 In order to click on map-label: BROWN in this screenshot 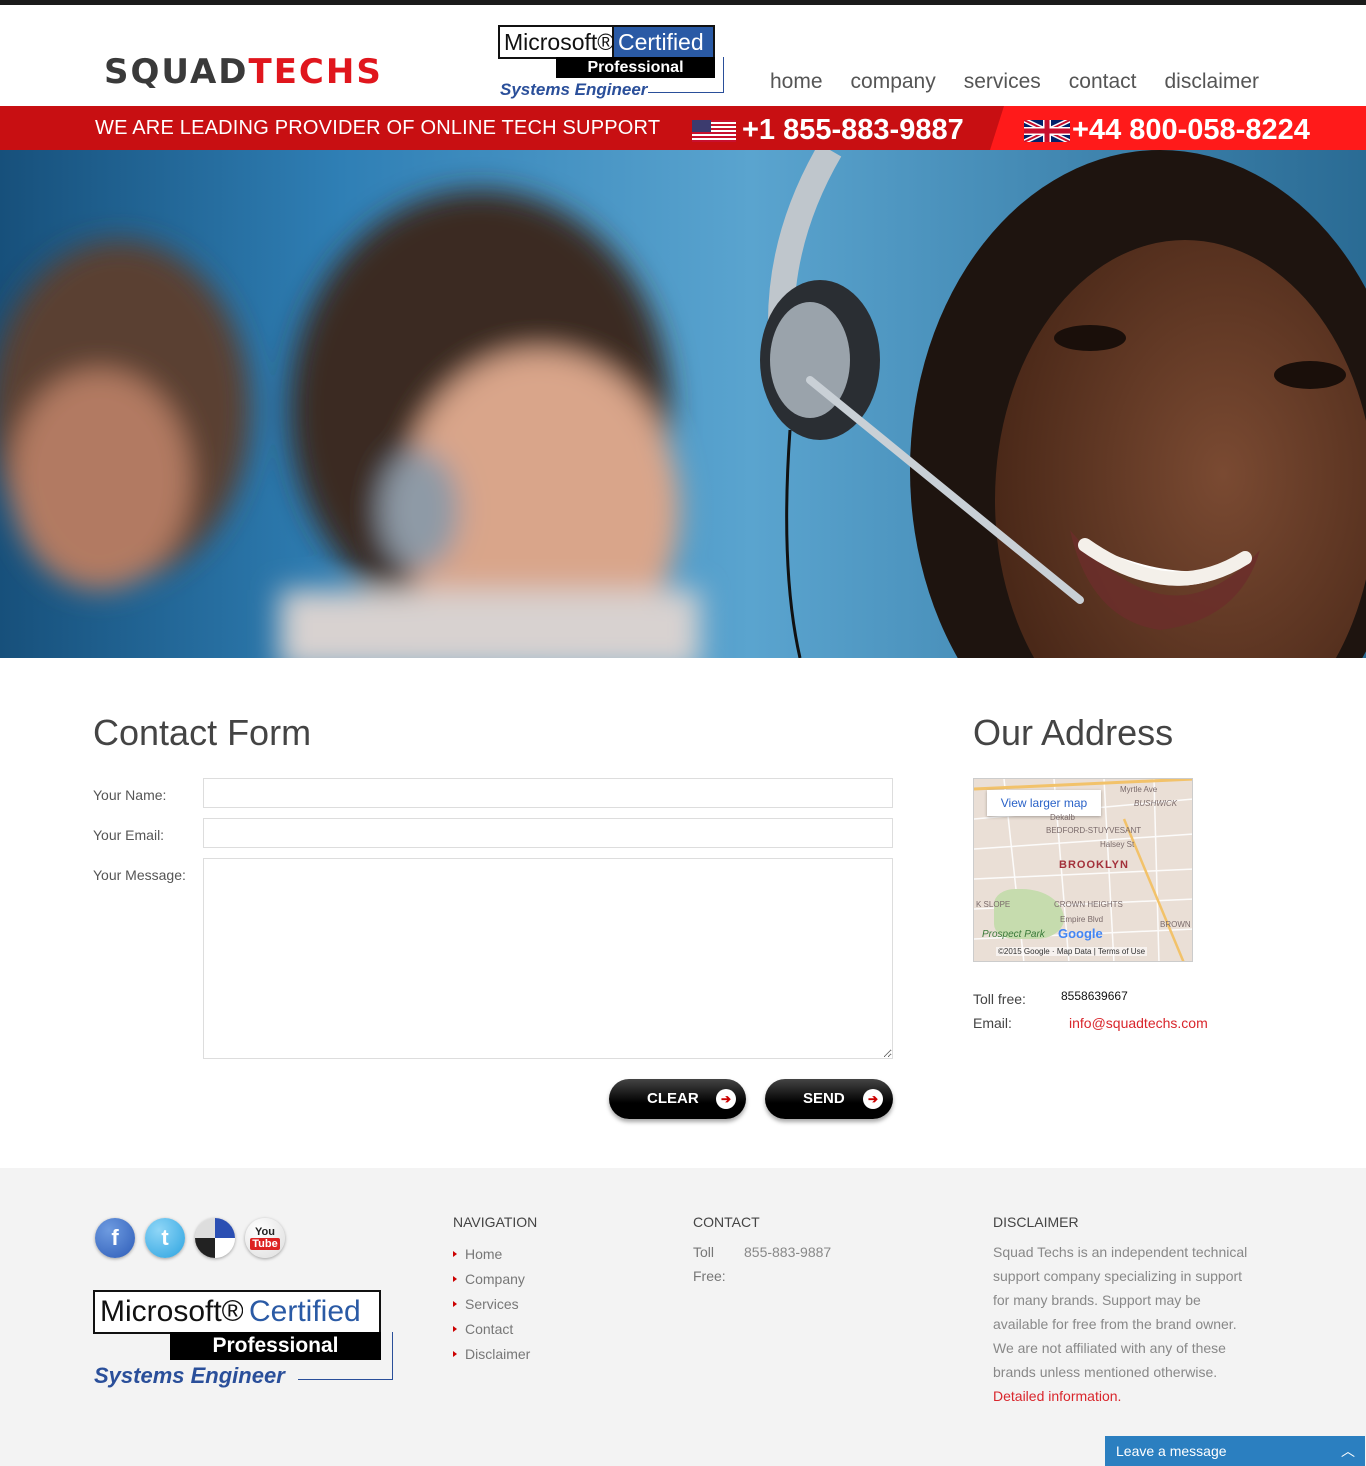, I will do `click(1175, 924)`.